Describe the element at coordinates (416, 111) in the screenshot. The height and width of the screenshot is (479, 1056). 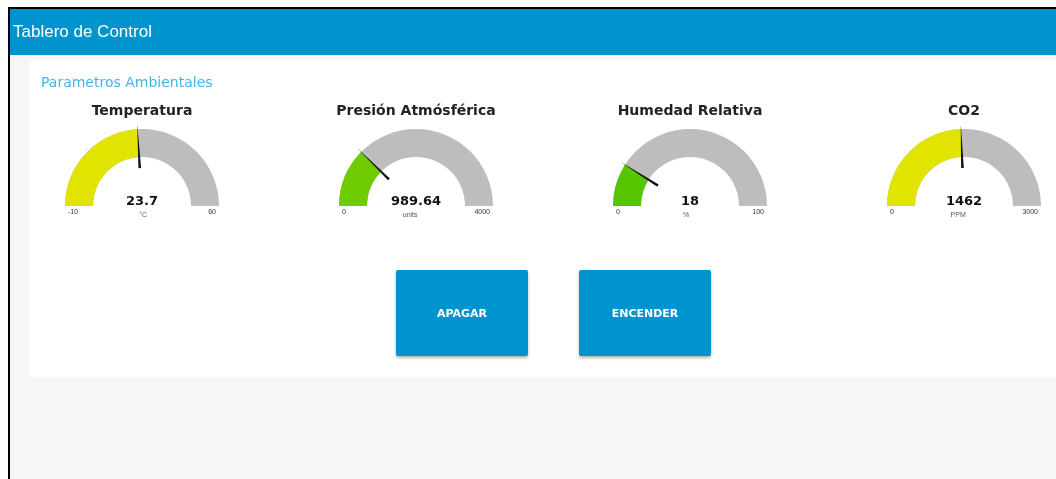
I see `gauge-title: Presión Atmósférica` at that location.